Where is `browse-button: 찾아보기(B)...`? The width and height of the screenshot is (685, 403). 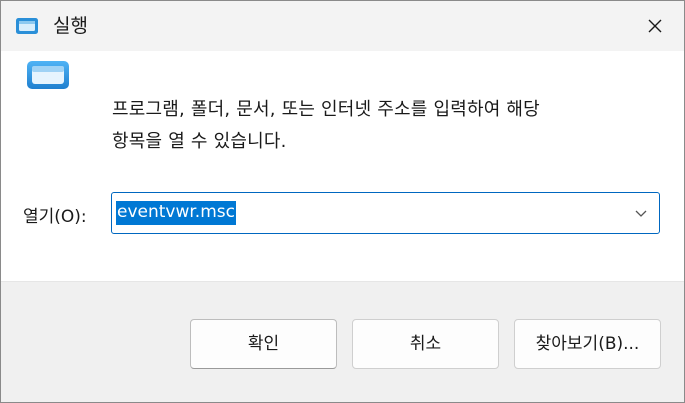 browse-button: 찾아보기(B)... is located at coordinates (587, 344).